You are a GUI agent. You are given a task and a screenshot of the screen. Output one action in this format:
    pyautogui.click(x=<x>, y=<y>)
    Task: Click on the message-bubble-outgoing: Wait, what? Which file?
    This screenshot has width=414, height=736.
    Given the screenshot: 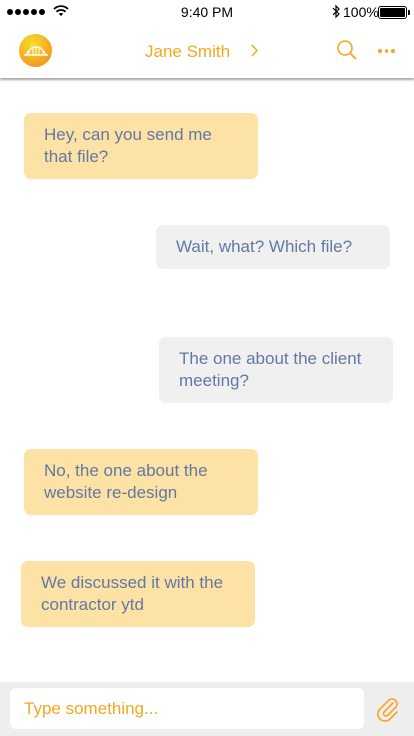 What is the action you would take?
    pyautogui.click(x=273, y=247)
    